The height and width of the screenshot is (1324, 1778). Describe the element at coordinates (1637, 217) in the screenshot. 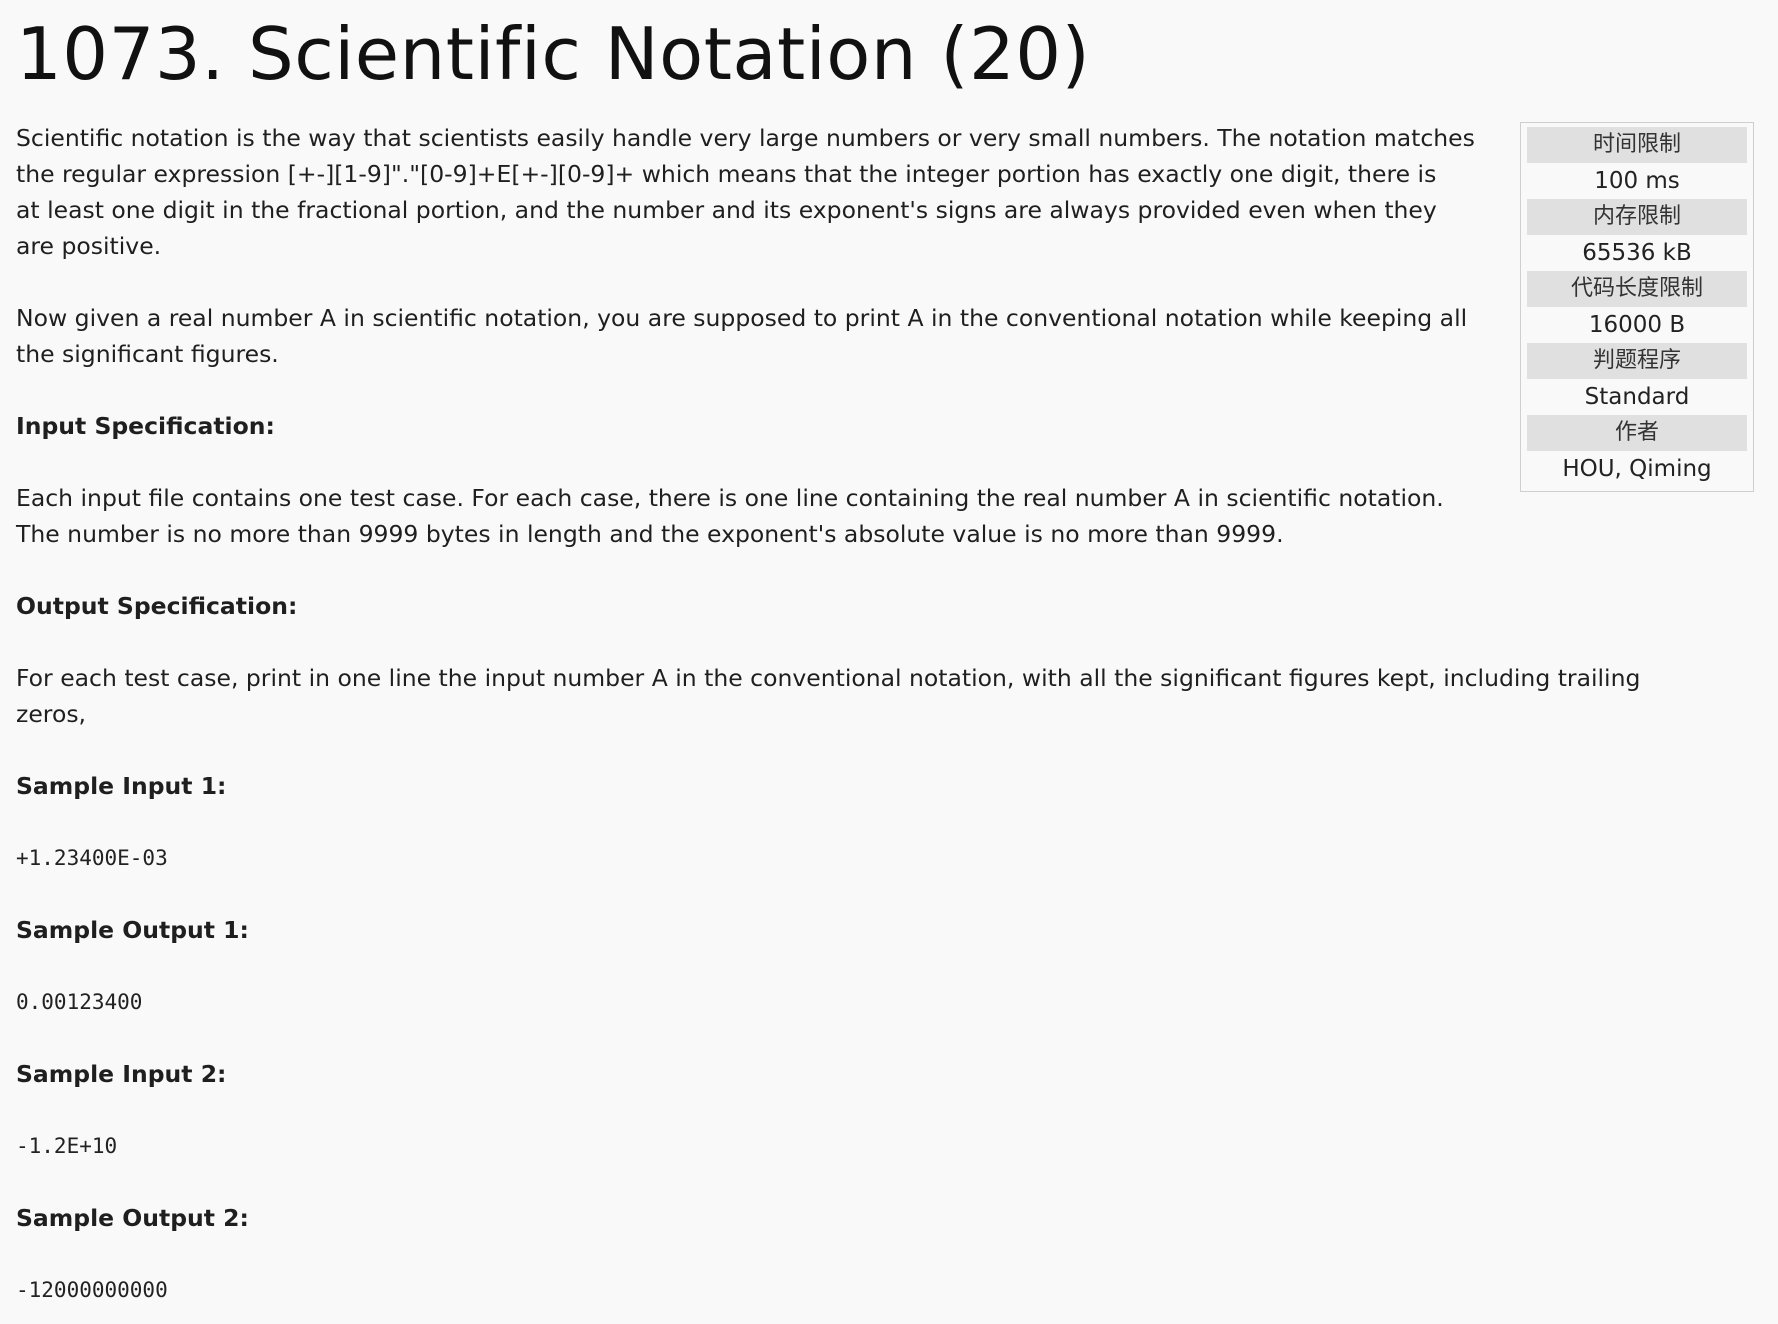

I see `memory-limit-label: 内存限制` at that location.